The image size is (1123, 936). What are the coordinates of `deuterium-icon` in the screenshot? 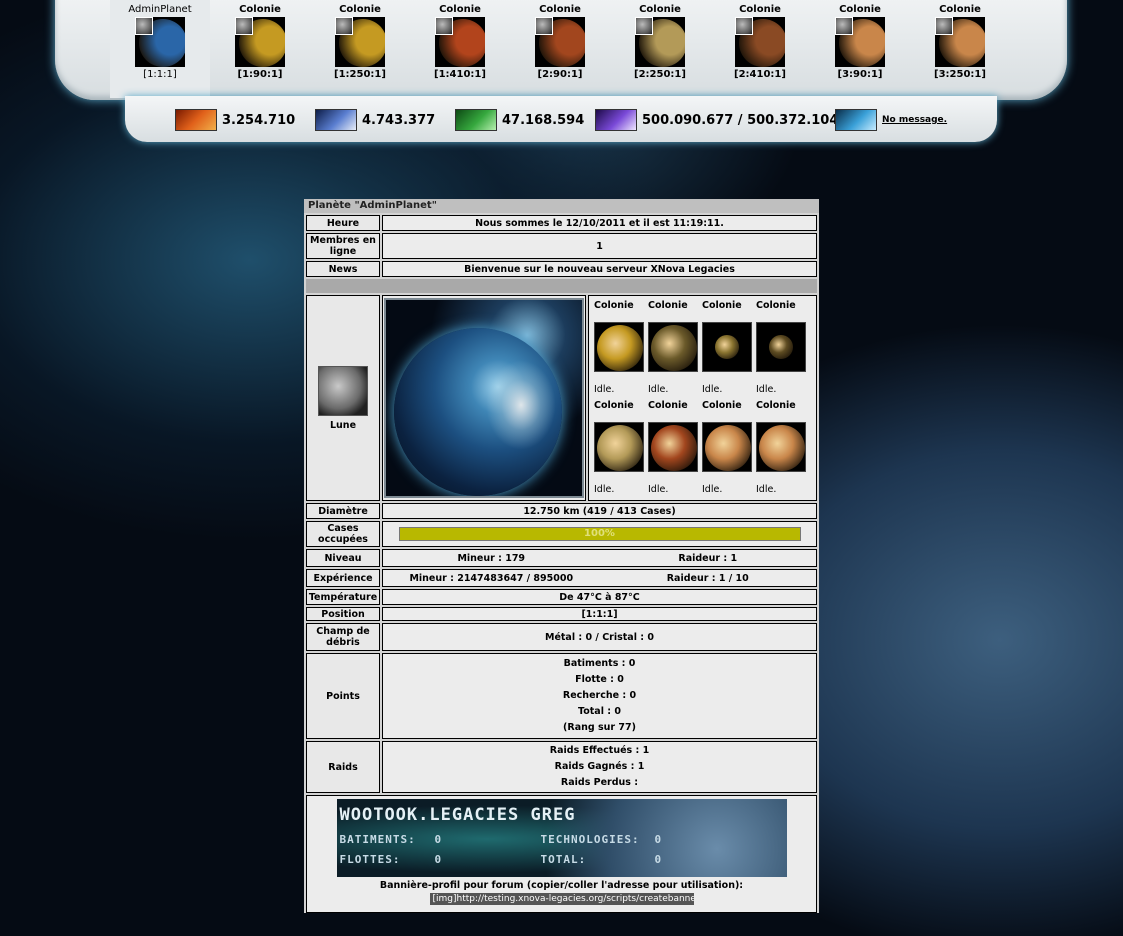 It's located at (476, 120).